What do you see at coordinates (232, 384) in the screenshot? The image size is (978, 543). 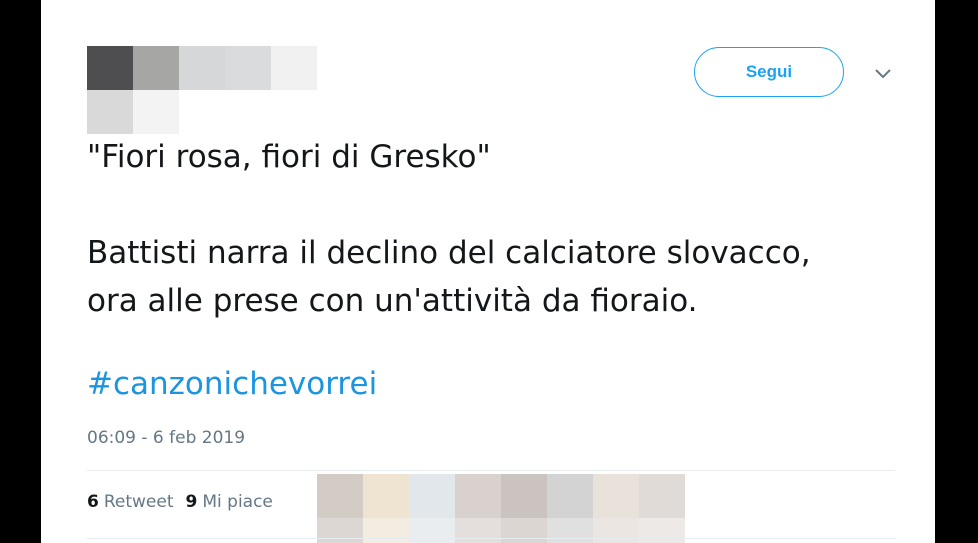 I see `hashtag-link: #canzonichevorrei` at bounding box center [232, 384].